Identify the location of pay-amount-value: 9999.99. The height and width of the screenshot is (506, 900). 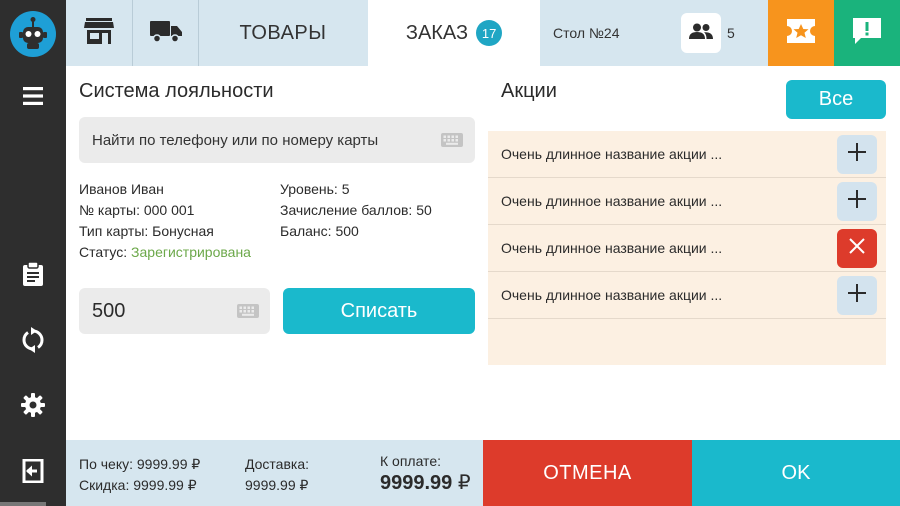
(416, 483).